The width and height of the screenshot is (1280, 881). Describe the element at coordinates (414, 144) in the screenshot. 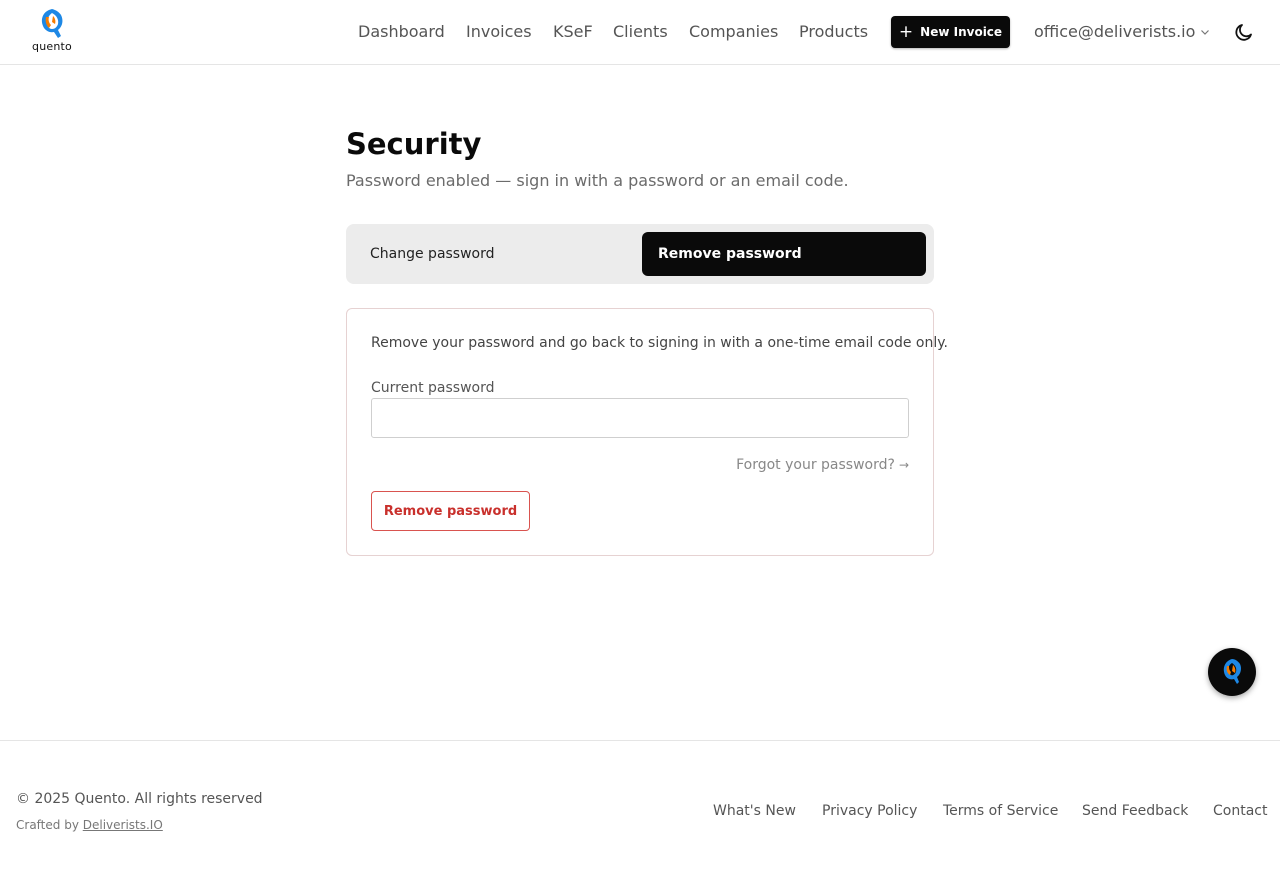

I see `page-title: Security` at that location.